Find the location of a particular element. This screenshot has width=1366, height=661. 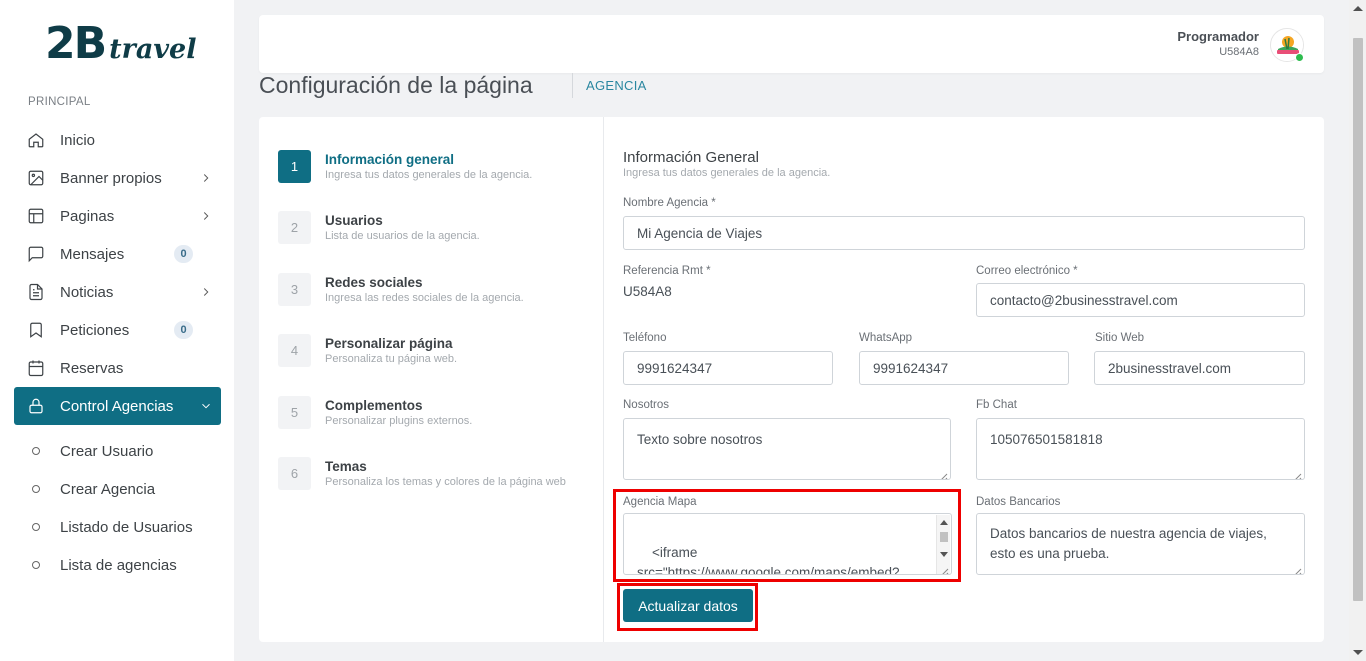

step-title: Información general is located at coordinates (390, 159).